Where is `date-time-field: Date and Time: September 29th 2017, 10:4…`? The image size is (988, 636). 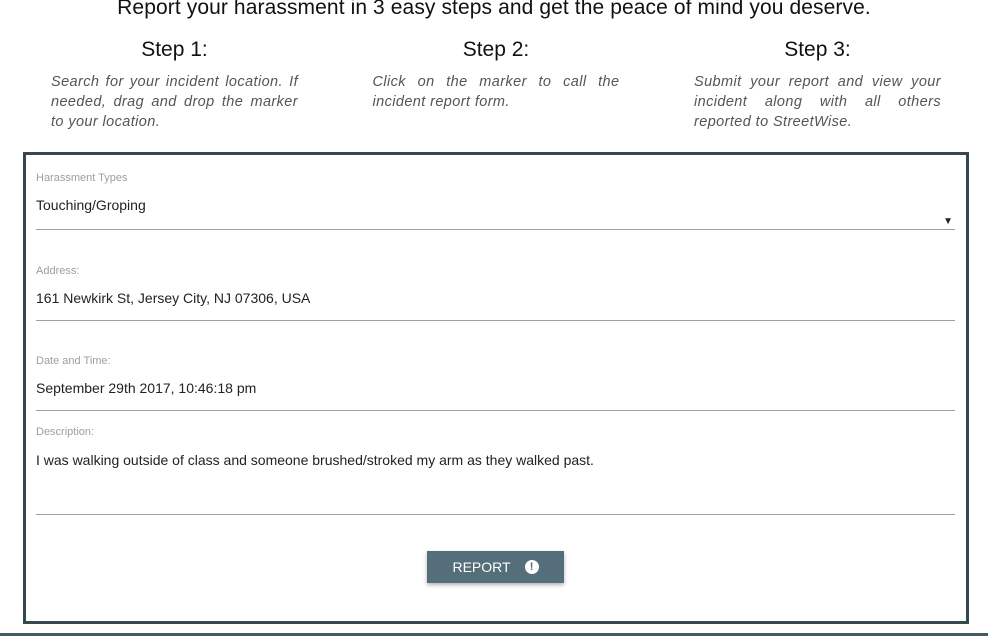
date-time-field: Date and Time: September 29th 2017, 10:4… is located at coordinates (495, 383).